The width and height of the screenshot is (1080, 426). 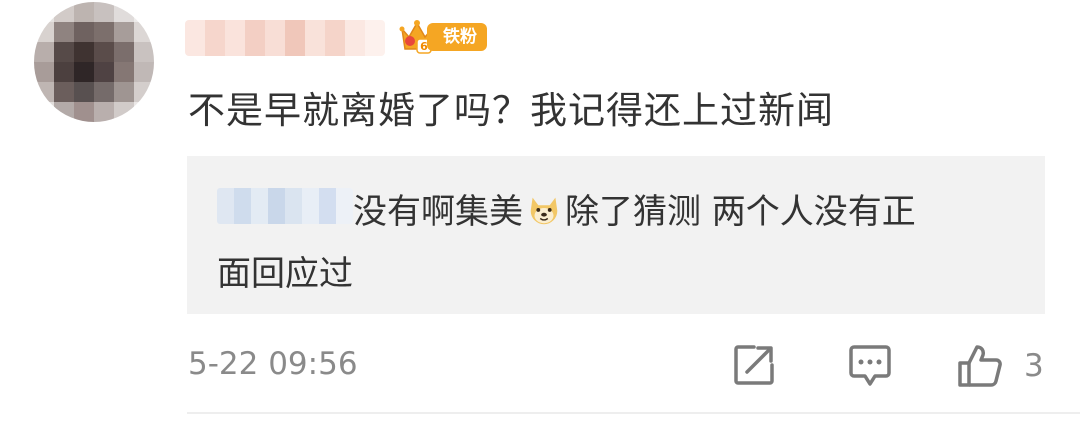 What do you see at coordinates (285, 38) in the screenshot?
I see `username-blurred` at bounding box center [285, 38].